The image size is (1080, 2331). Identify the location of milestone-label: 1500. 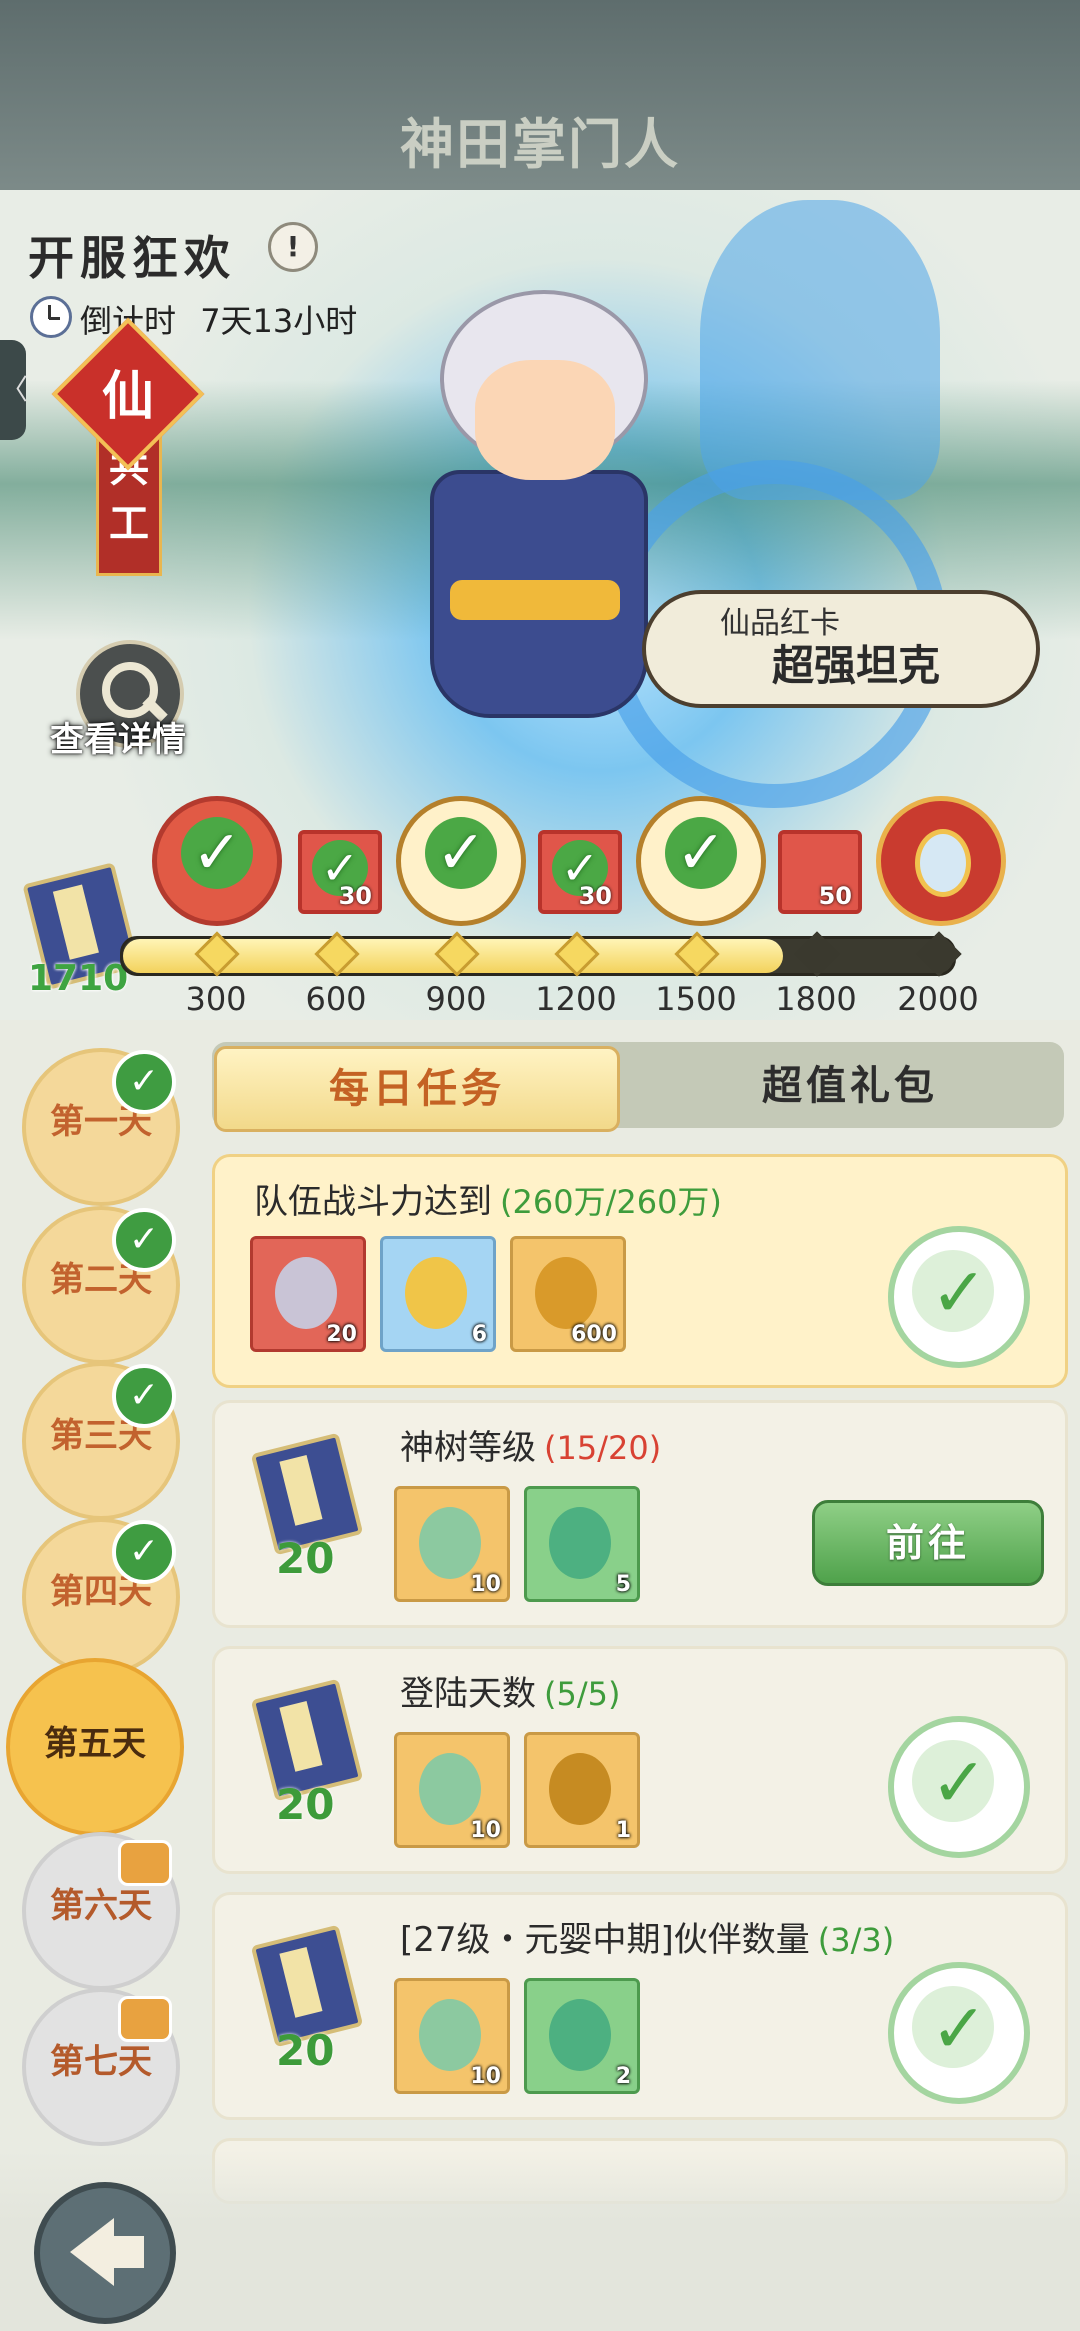
(696, 999).